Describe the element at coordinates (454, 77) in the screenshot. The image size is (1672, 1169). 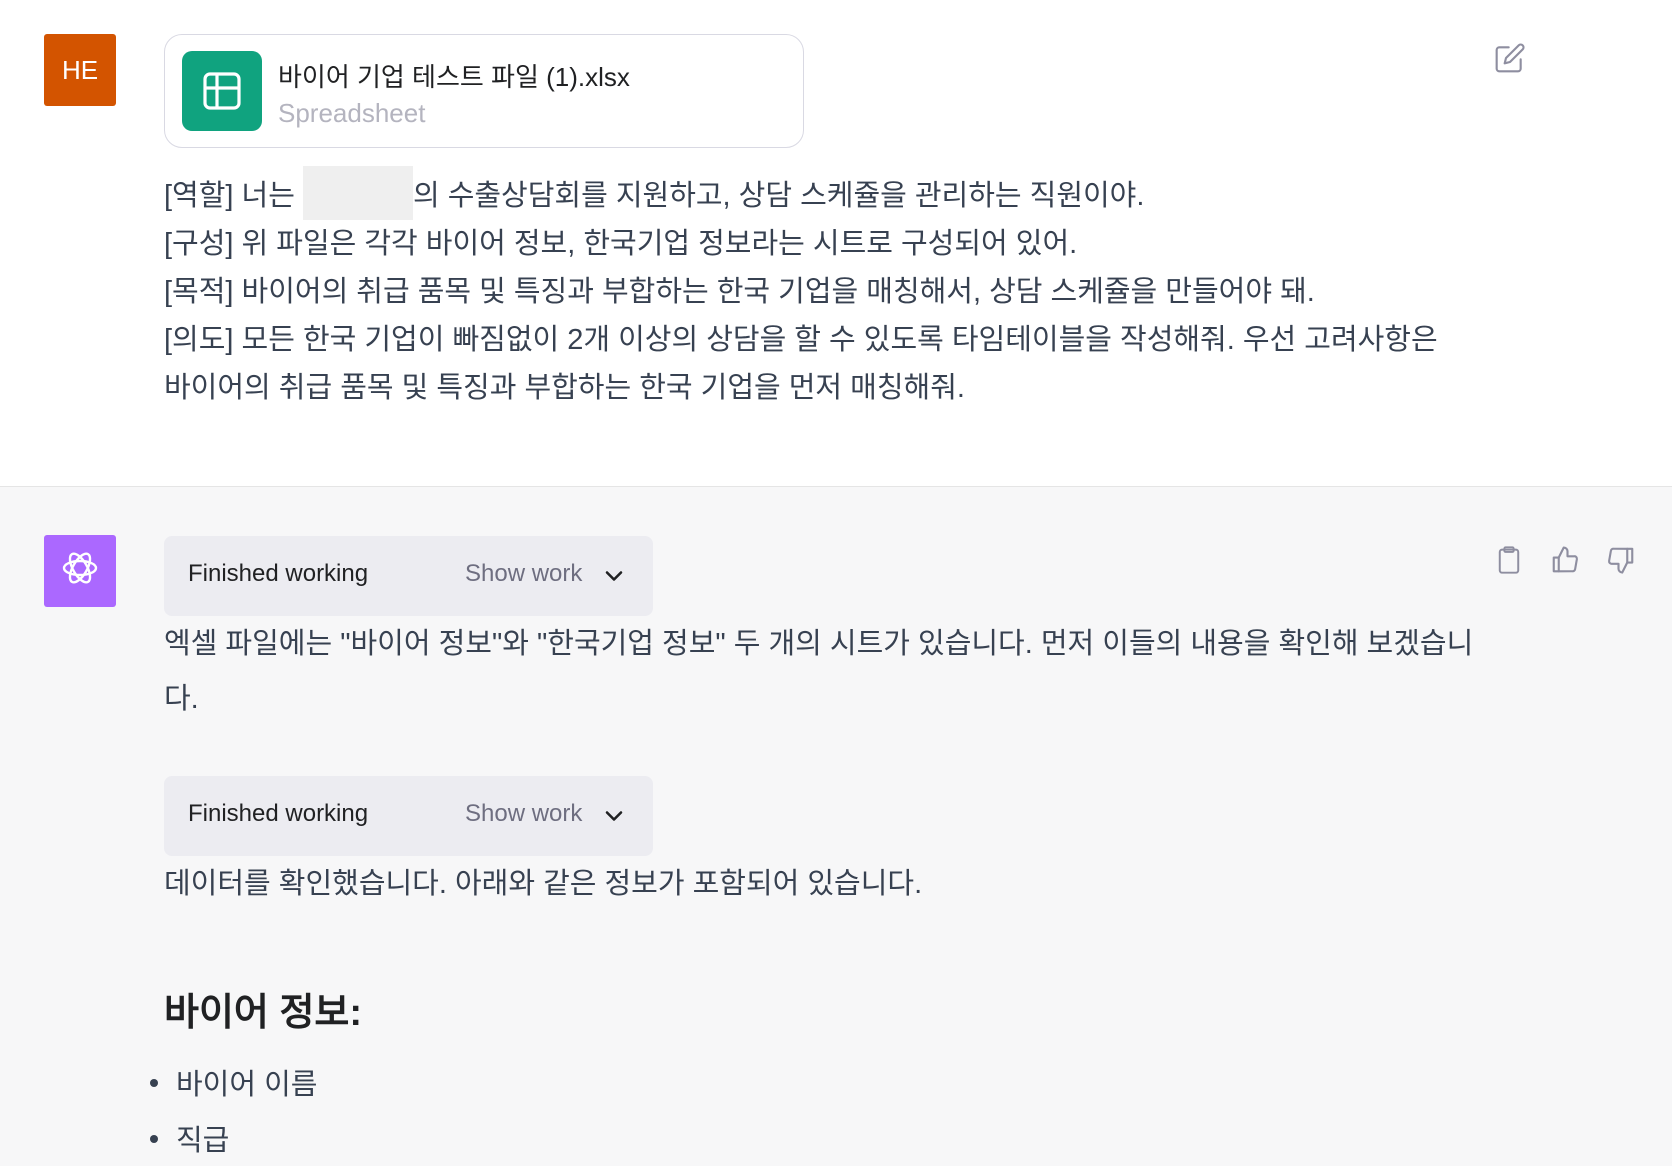
I see `file-name: 바이어 기업 테스트 파일 (1).xlsx` at that location.